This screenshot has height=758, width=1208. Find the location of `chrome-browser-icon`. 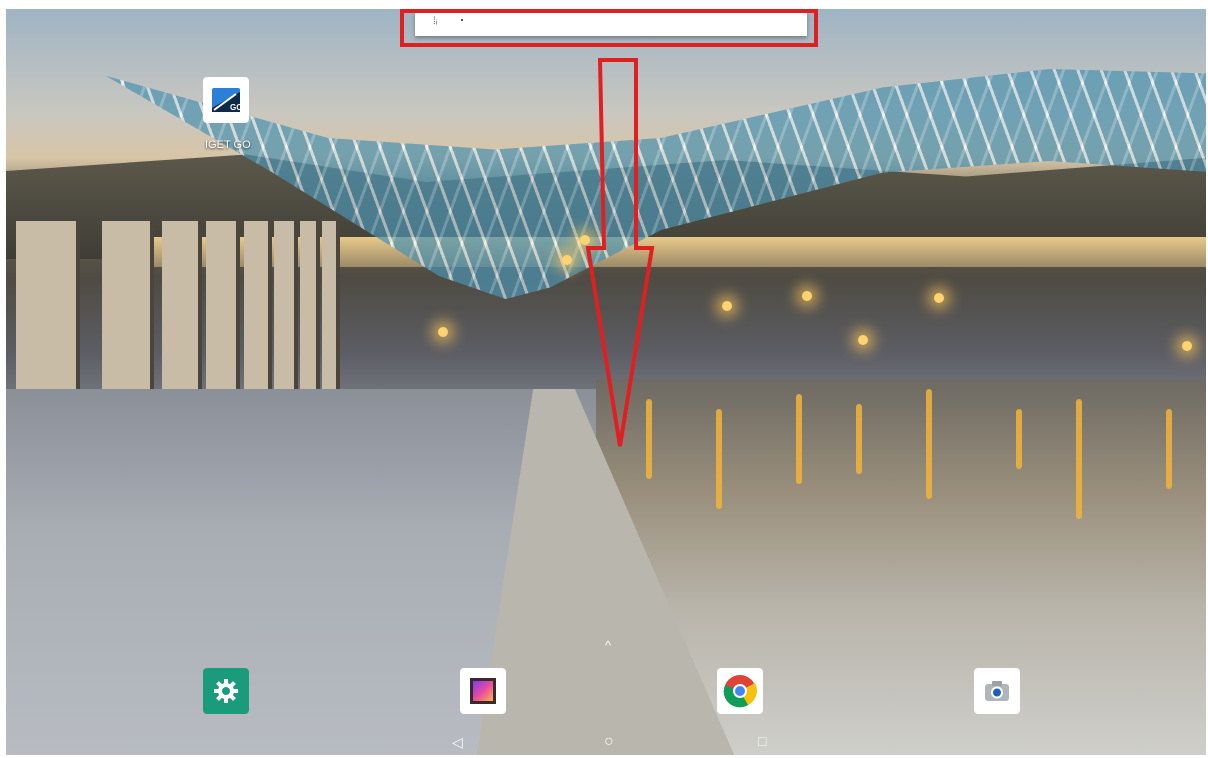

chrome-browser-icon is located at coordinates (740, 691).